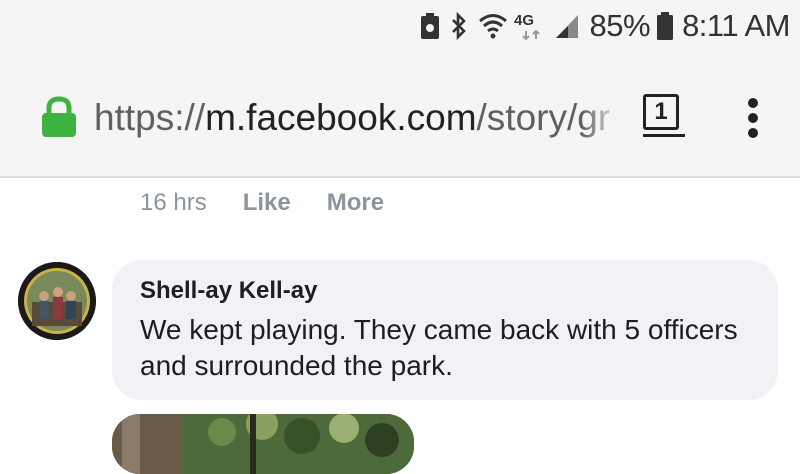 Image resolution: width=800 pixels, height=474 pixels. I want to click on lte-icon: 4G, so click(532, 26).